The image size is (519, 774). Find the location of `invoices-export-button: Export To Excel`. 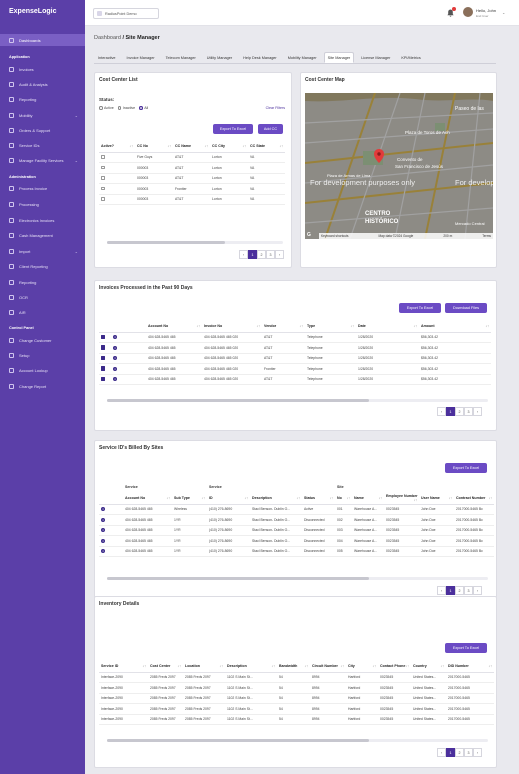

invoices-export-button: Export To Excel is located at coordinates (420, 308).